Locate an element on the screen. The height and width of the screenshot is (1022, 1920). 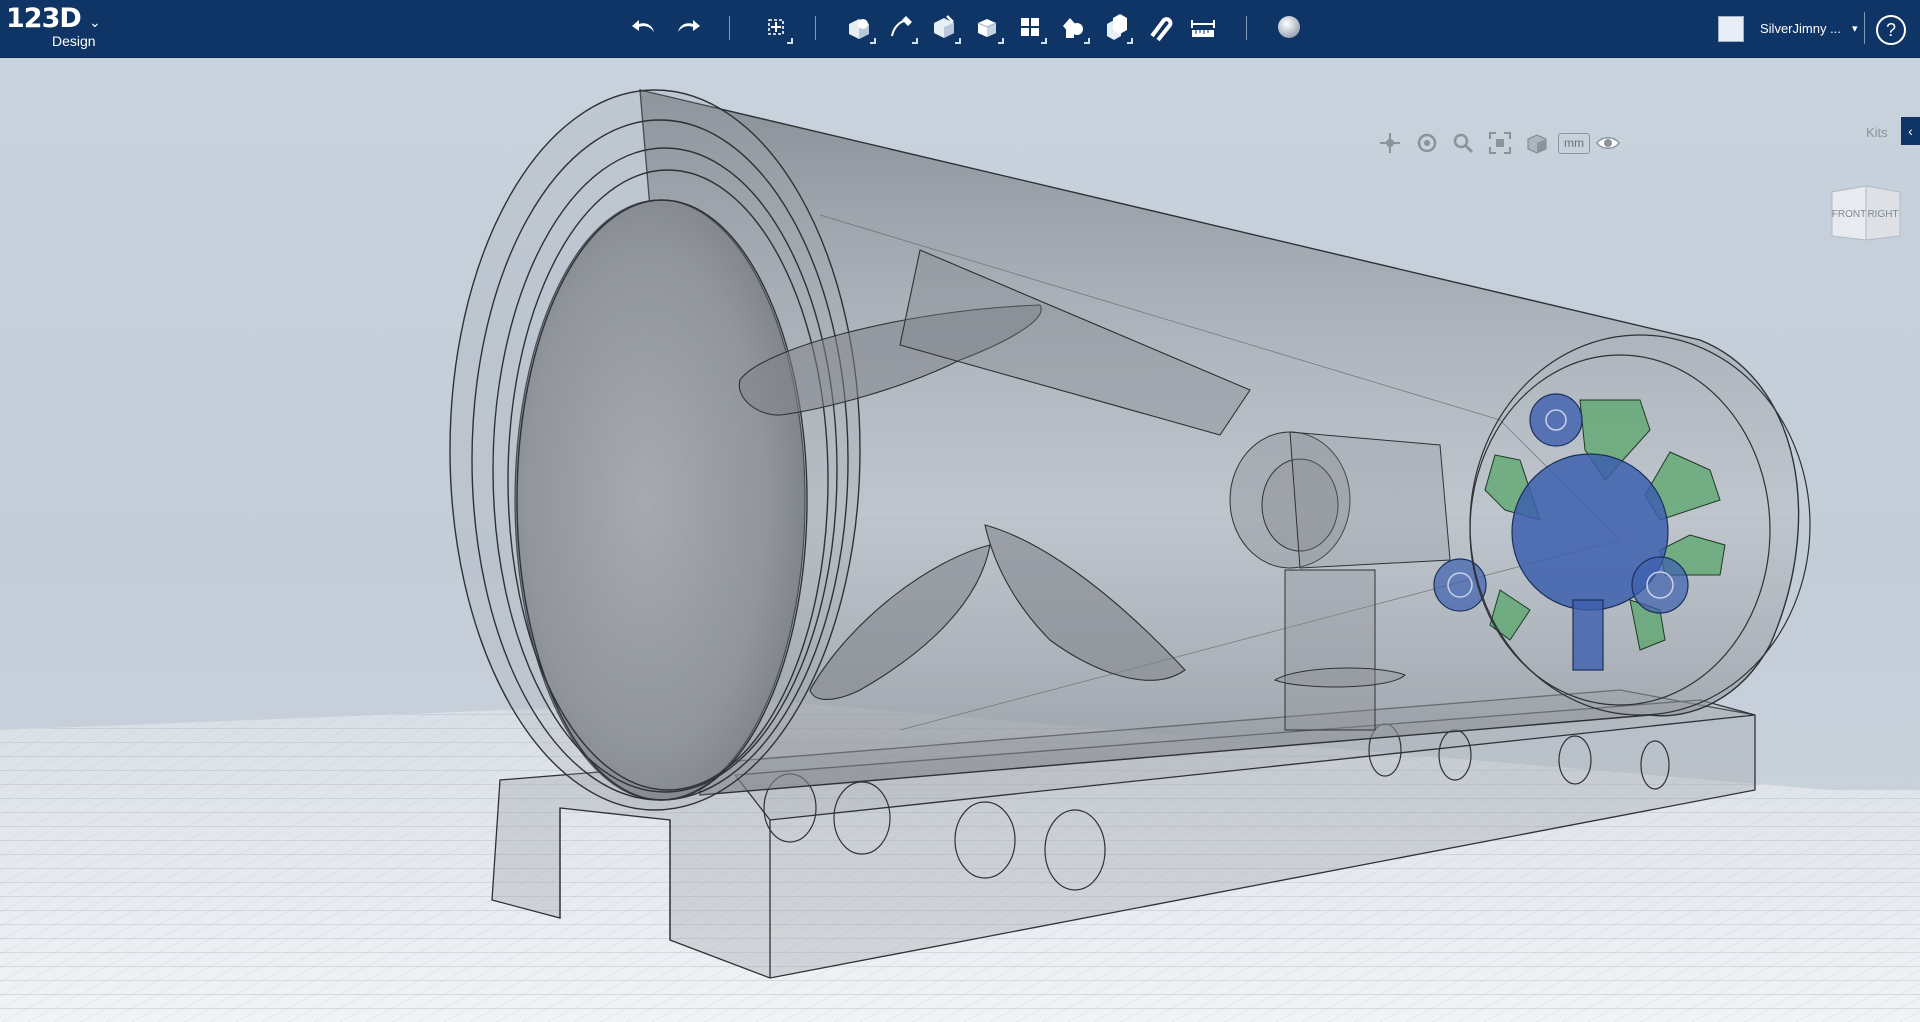
zoom-button is located at coordinates (1463, 143).